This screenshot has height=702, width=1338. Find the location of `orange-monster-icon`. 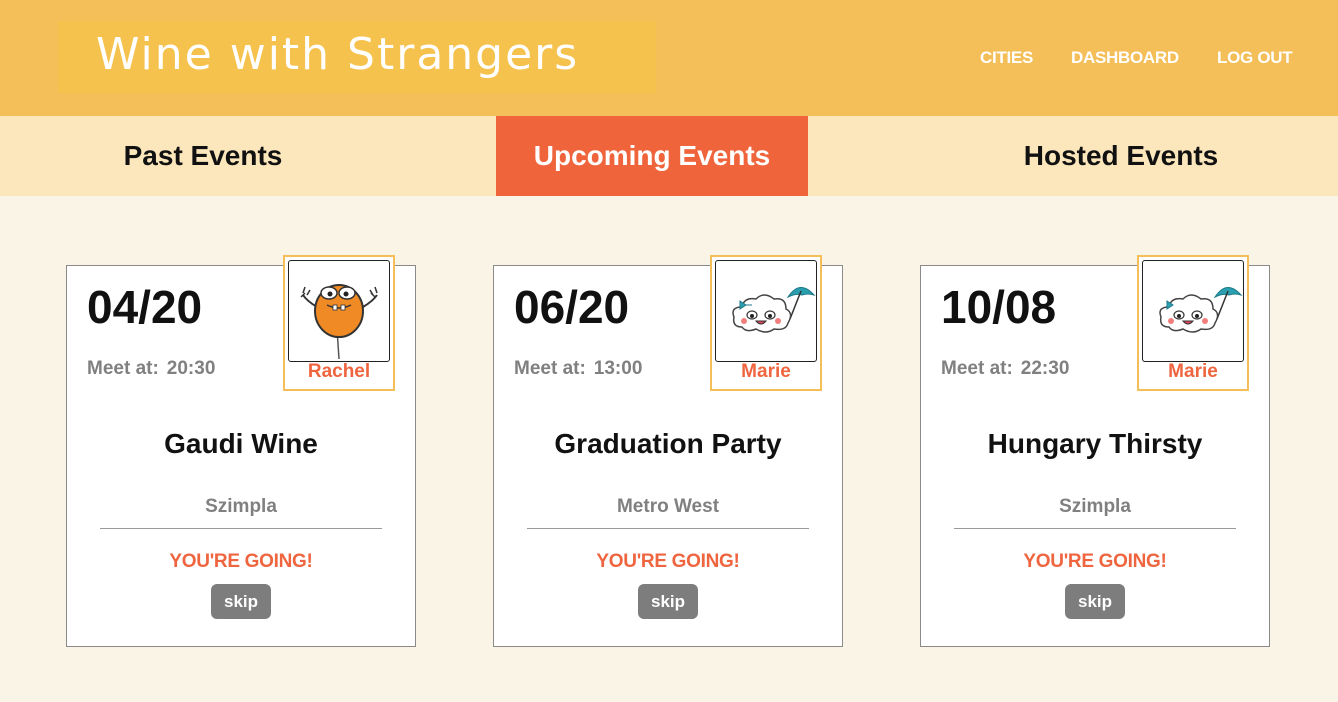

orange-monster-icon is located at coordinates (339, 311).